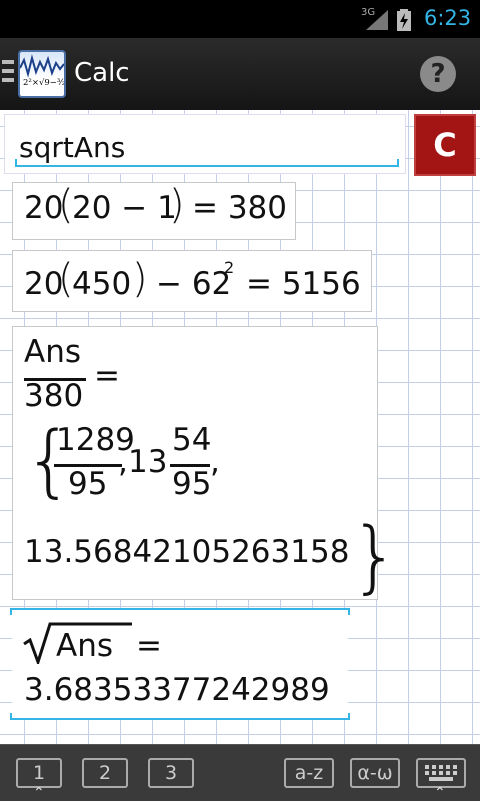 The height and width of the screenshot is (801, 480). I want to click on logo-formula: 2²×√9−³⁄₂, so click(44, 83).